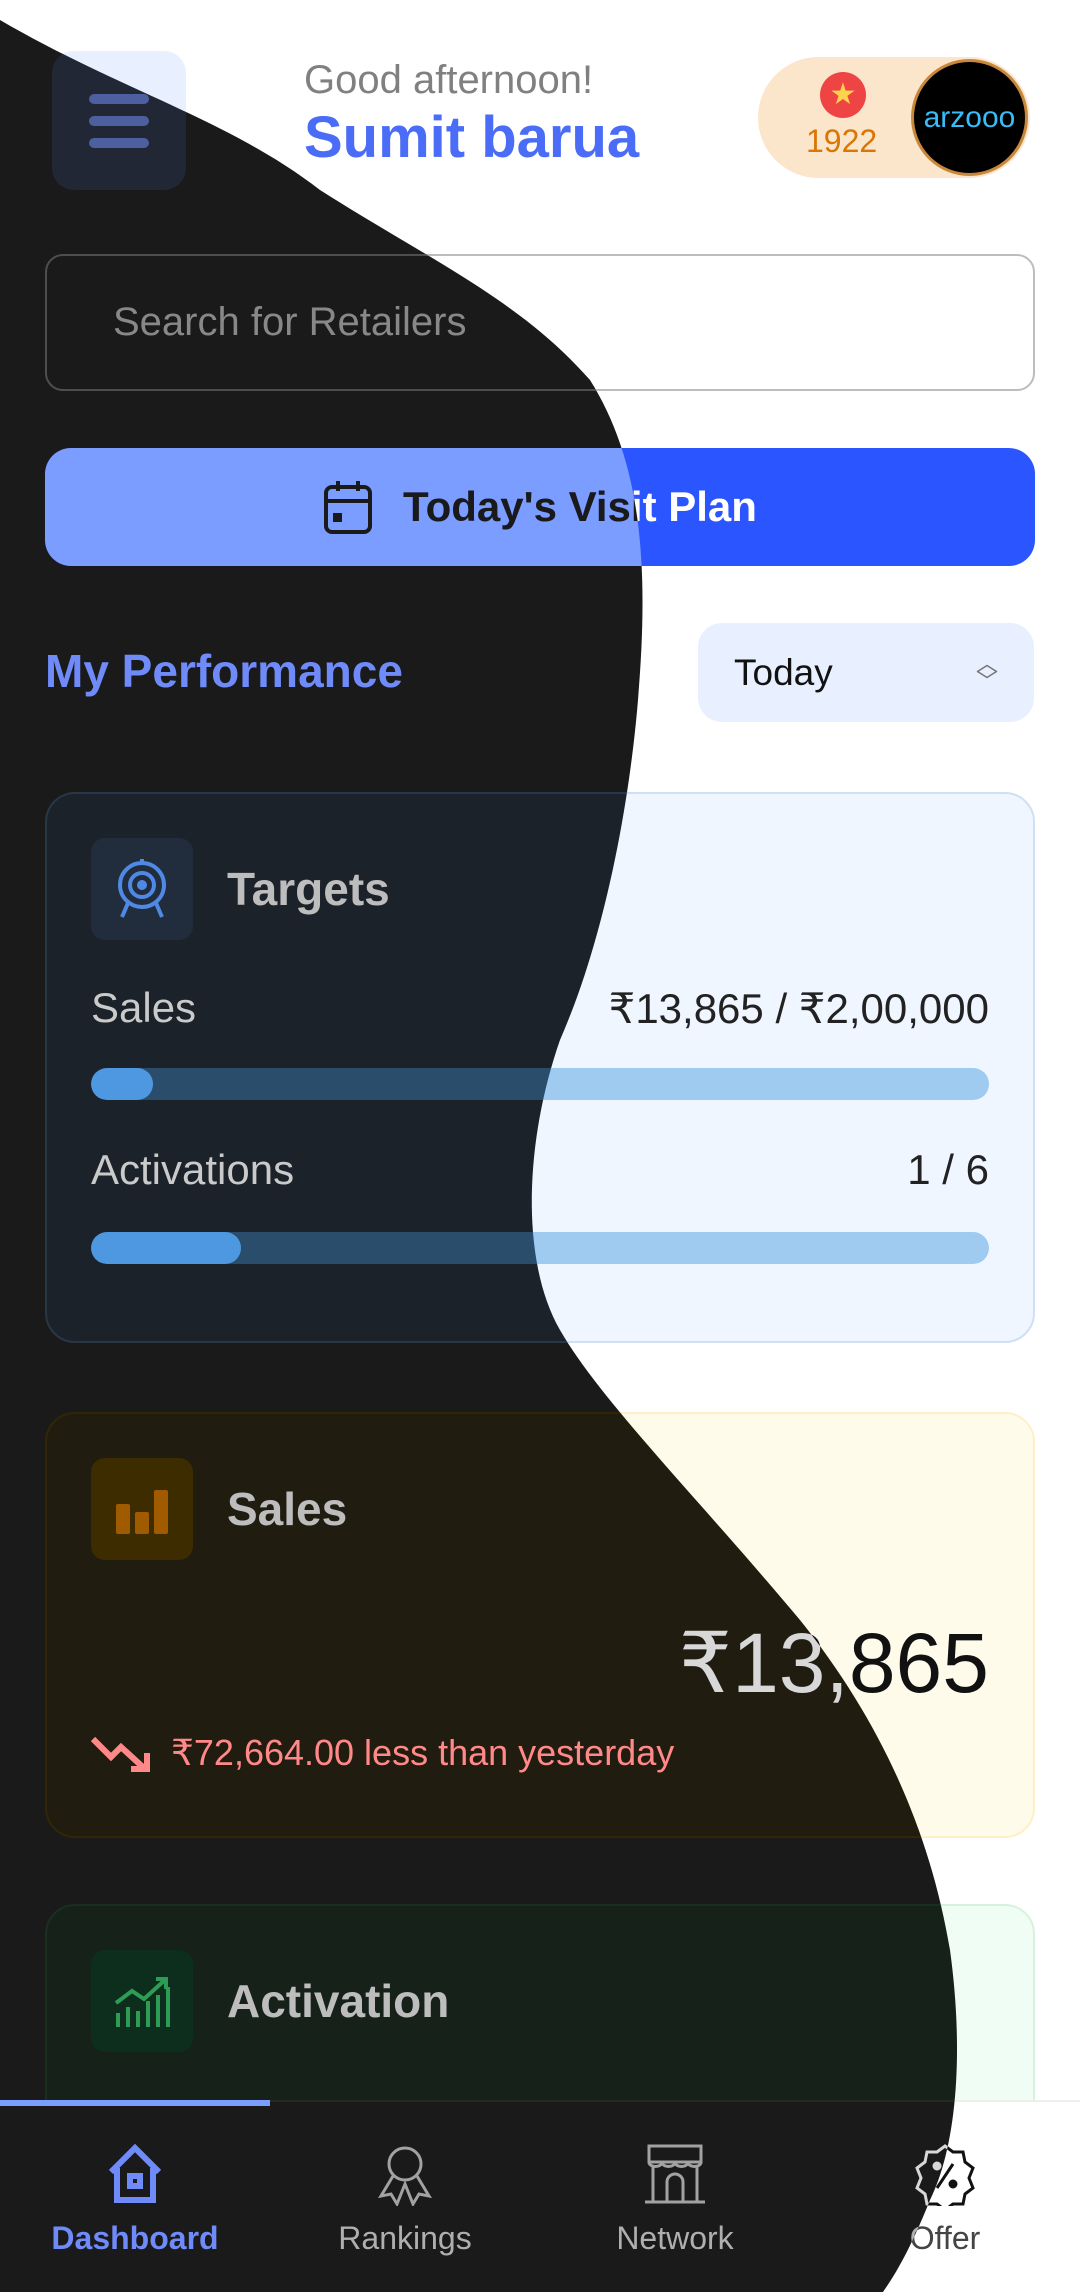 The image size is (1080, 2292). What do you see at coordinates (135, 2238) in the screenshot?
I see `tab-label: Dashboard` at bounding box center [135, 2238].